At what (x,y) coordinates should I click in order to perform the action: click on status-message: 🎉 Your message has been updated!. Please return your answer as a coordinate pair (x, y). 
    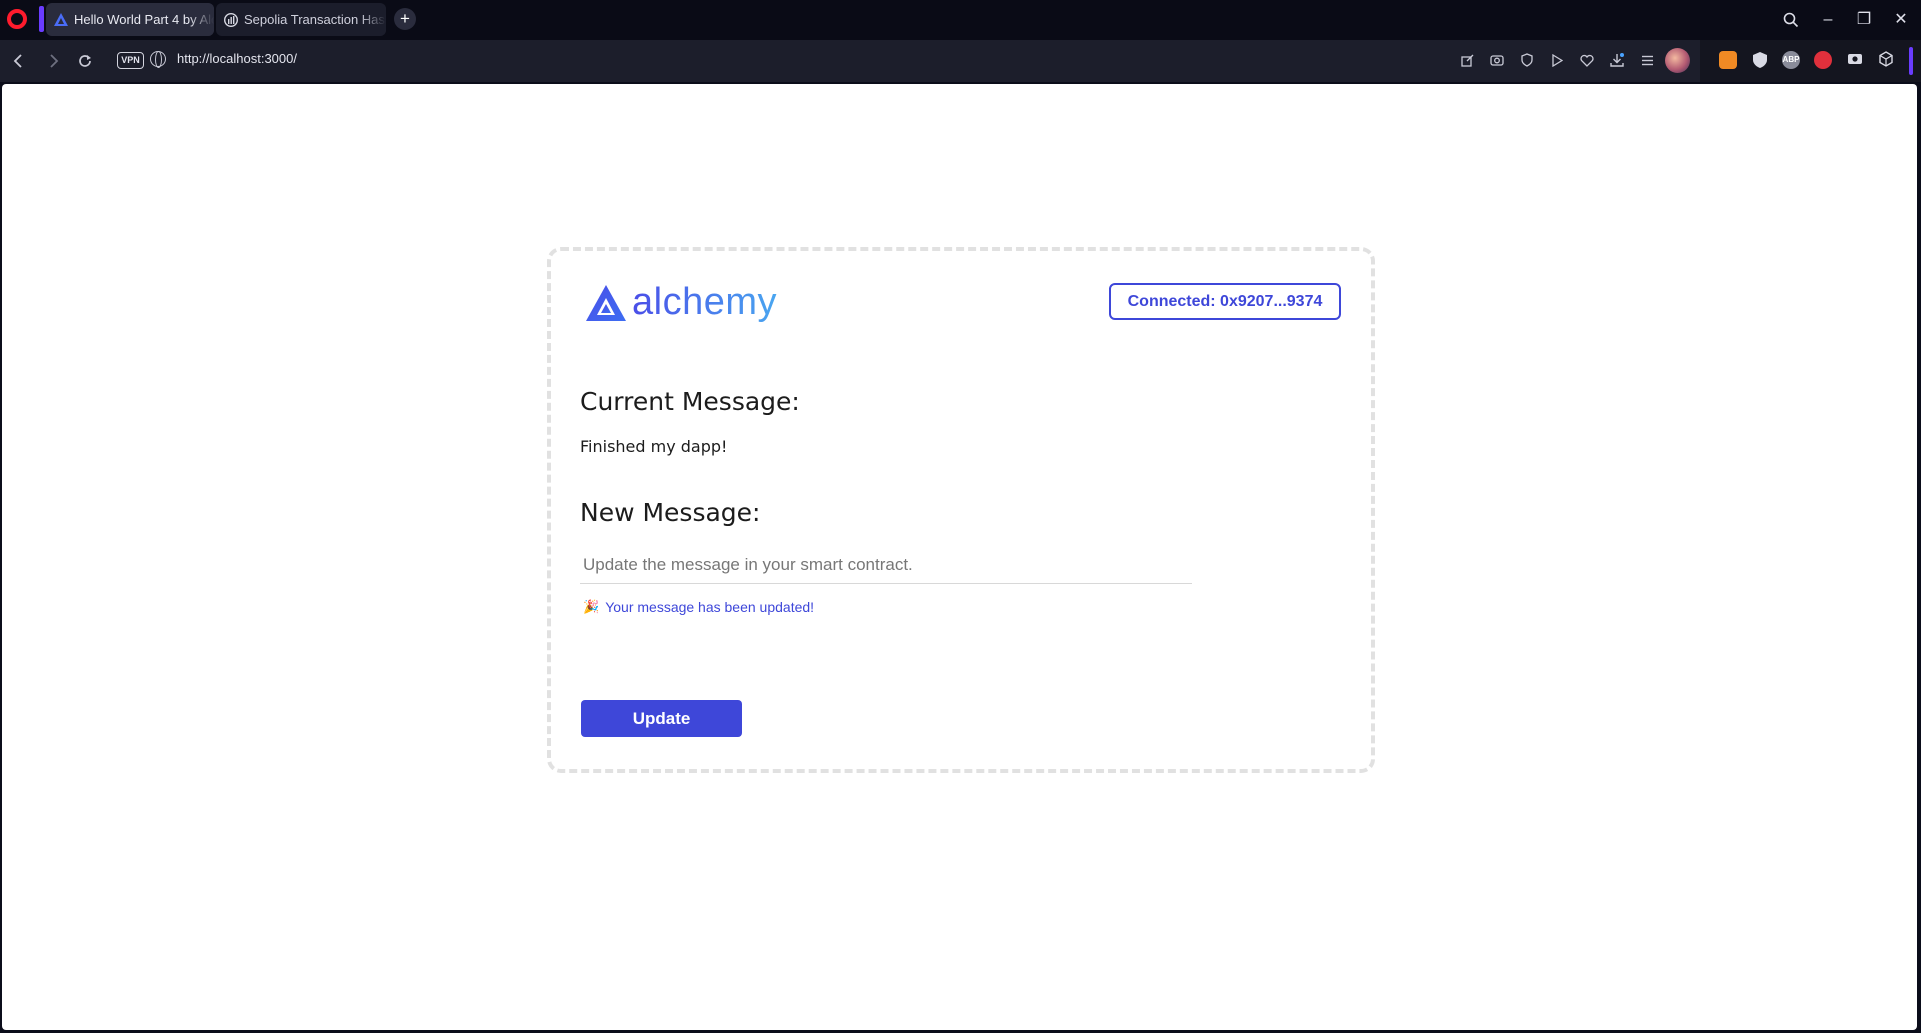
    Looking at the image, I should click on (698, 607).